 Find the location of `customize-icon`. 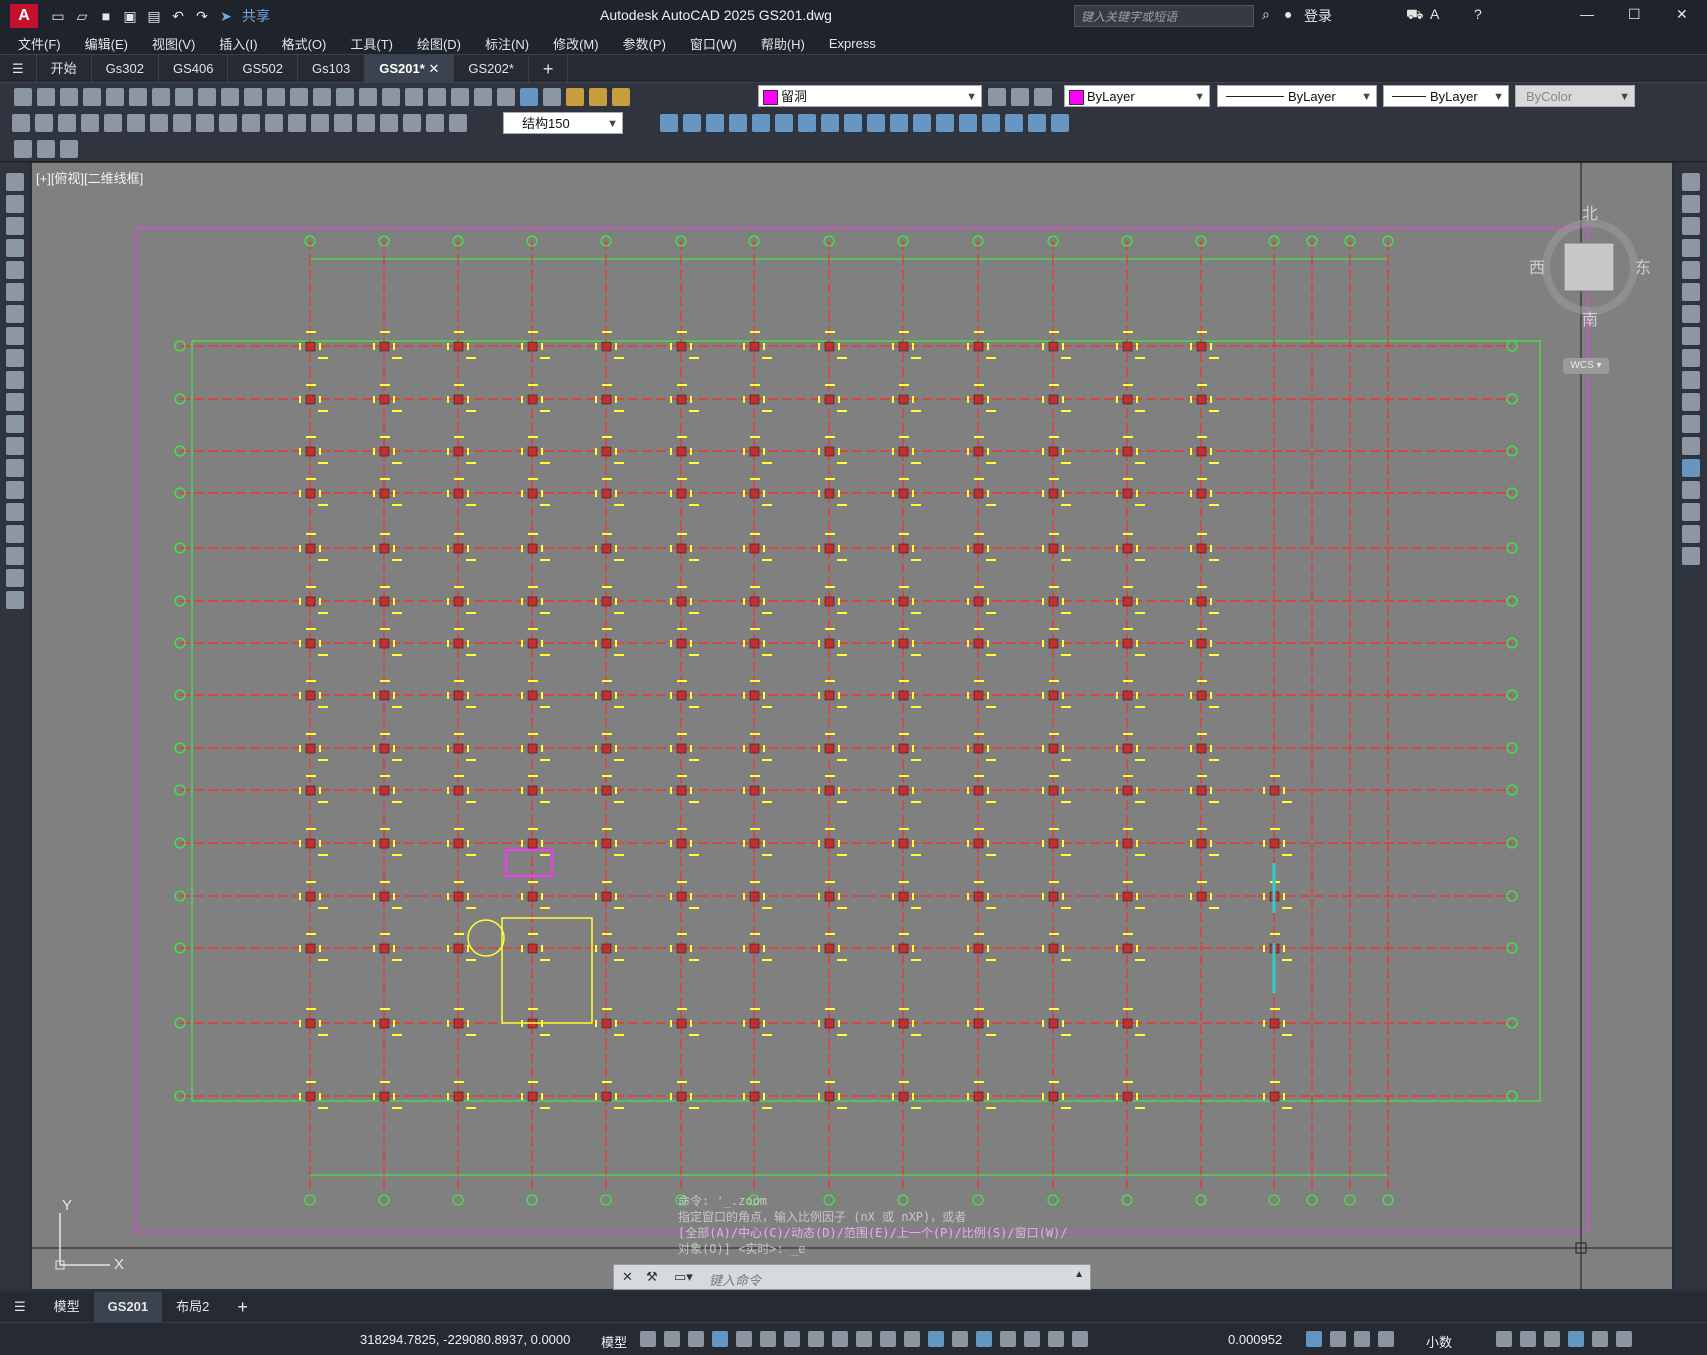

customize-icon is located at coordinates (1624, 1339).